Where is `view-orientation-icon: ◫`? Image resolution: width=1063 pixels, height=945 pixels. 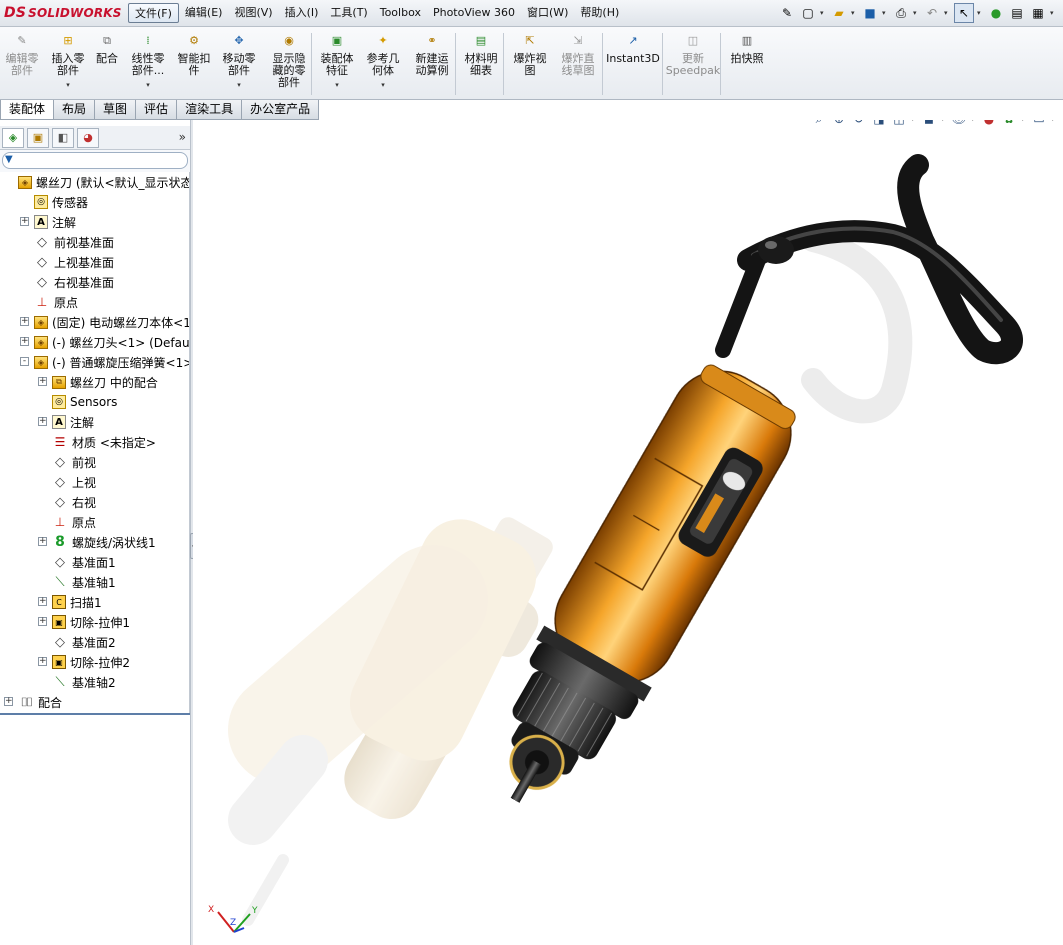
view-orientation-icon: ◫ is located at coordinates (899, 123).